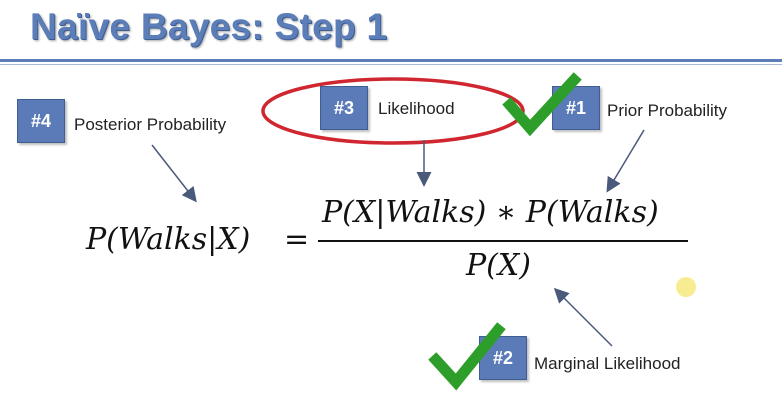 The width and height of the screenshot is (782, 411). What do you see at coordinates (393, 111) in the screenshot?
I see `likelihood-highlight-circle` at bounding box center [393, 111].